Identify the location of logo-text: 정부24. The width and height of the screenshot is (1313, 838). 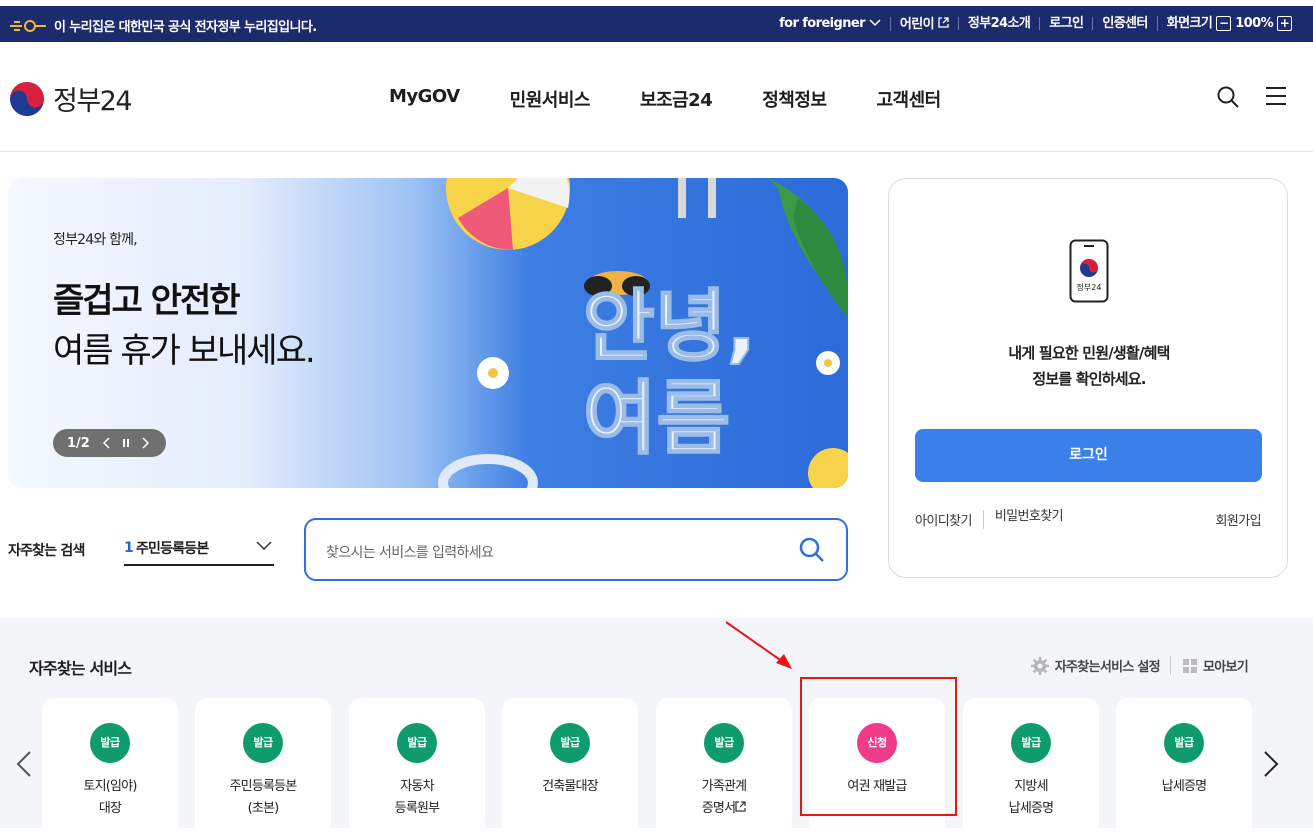
(93, 101).